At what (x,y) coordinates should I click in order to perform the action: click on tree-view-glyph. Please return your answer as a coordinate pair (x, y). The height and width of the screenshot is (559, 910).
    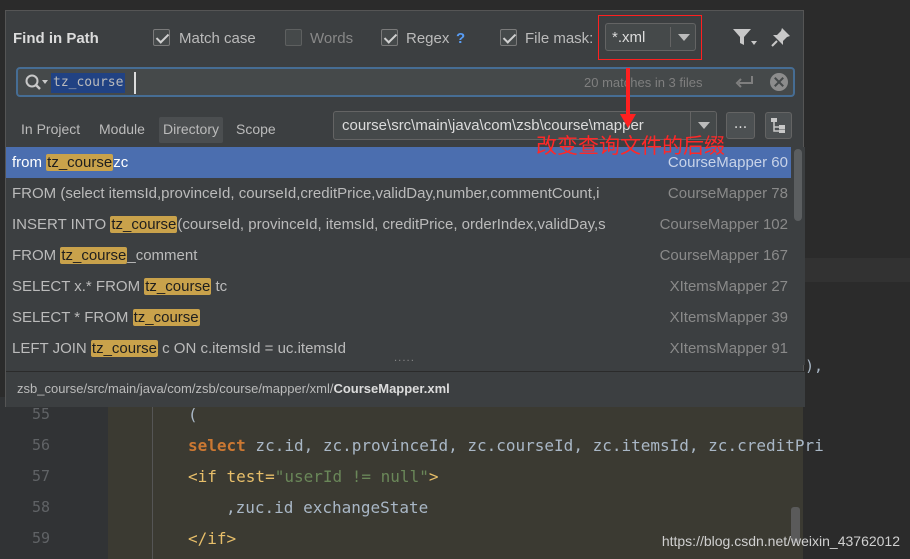
    Looking at the image, I should click on (778, 125).